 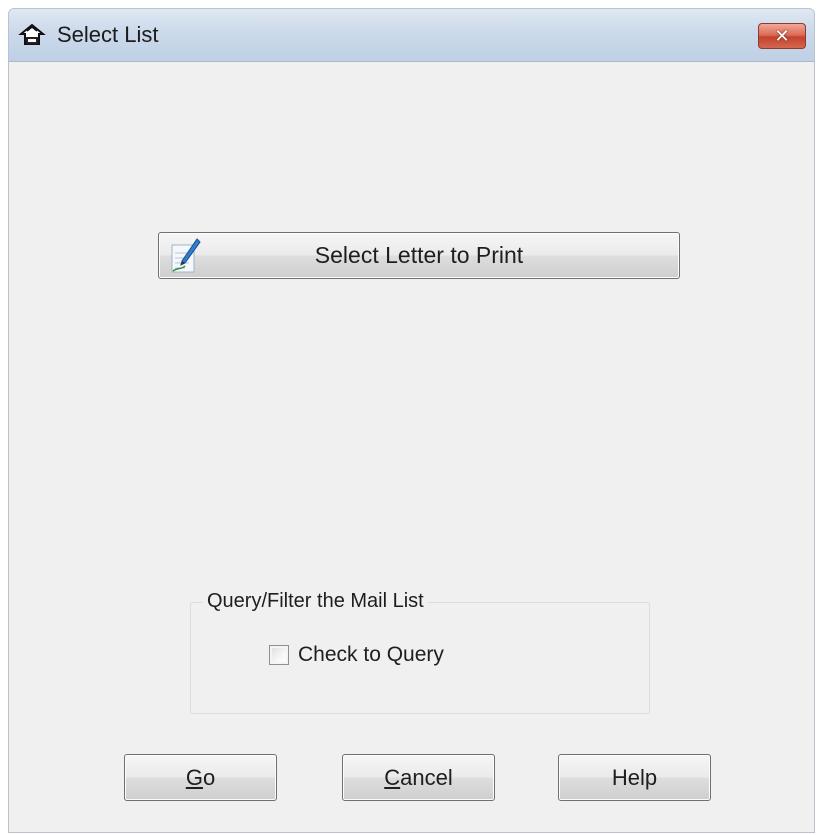 What do you see at coordinates (186, 255) in the screenshot?
I see `letter-pen-icon` at bounding box center [186, 255].